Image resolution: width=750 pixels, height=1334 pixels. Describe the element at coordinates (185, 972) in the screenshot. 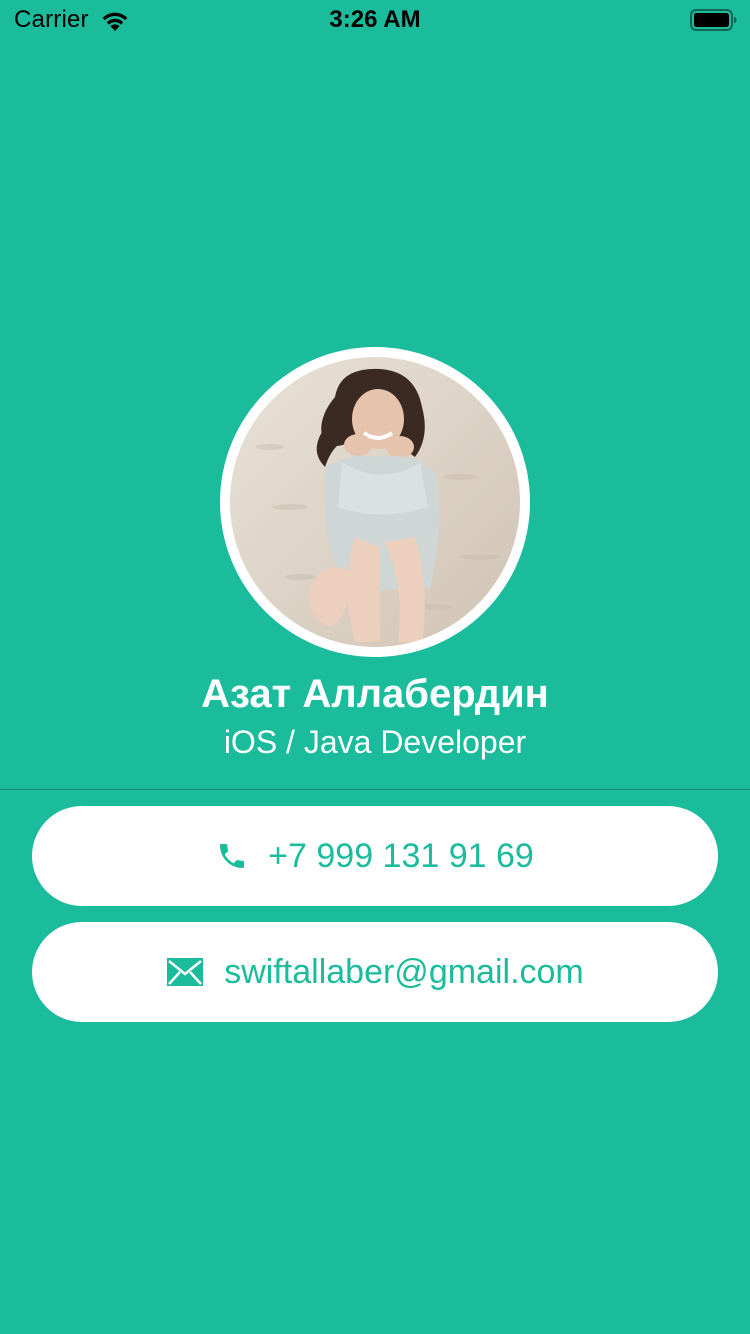

I see `envelope-icon` at that location.